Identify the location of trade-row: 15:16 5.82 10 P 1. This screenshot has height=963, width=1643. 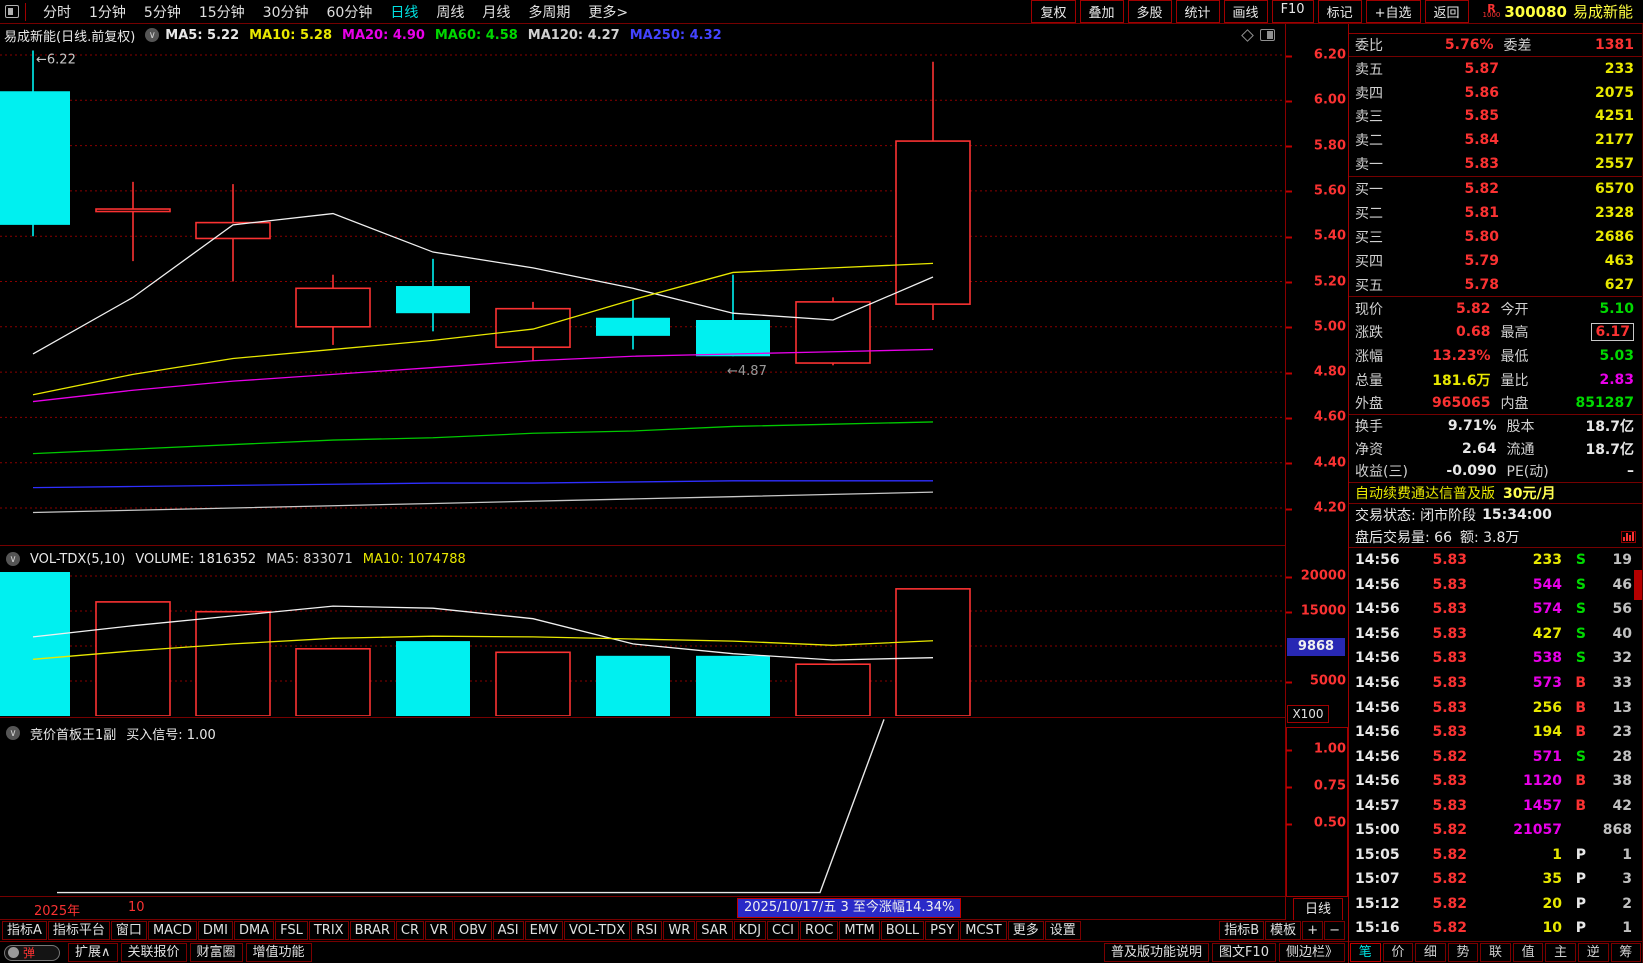
(1495, 928).